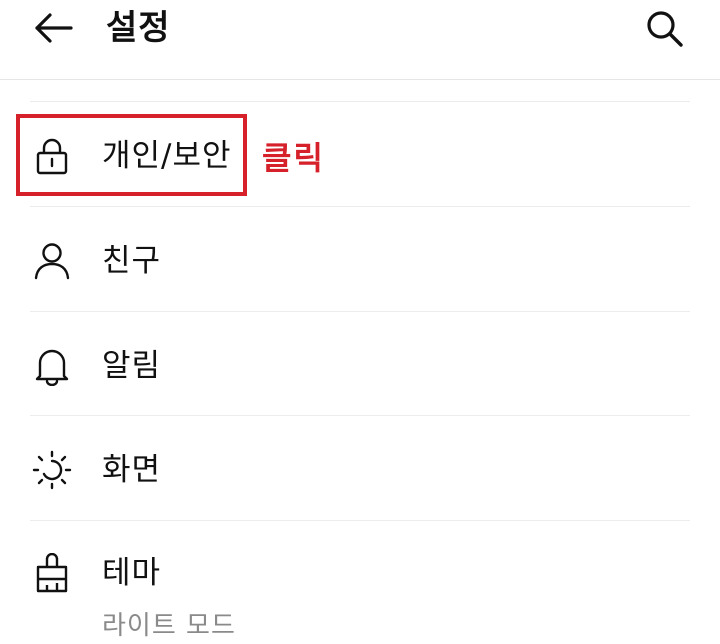  What do you see at coordinates (138, 28) in the screenshot?
I see `page-title: 설정` at bounding box center [138, 28].